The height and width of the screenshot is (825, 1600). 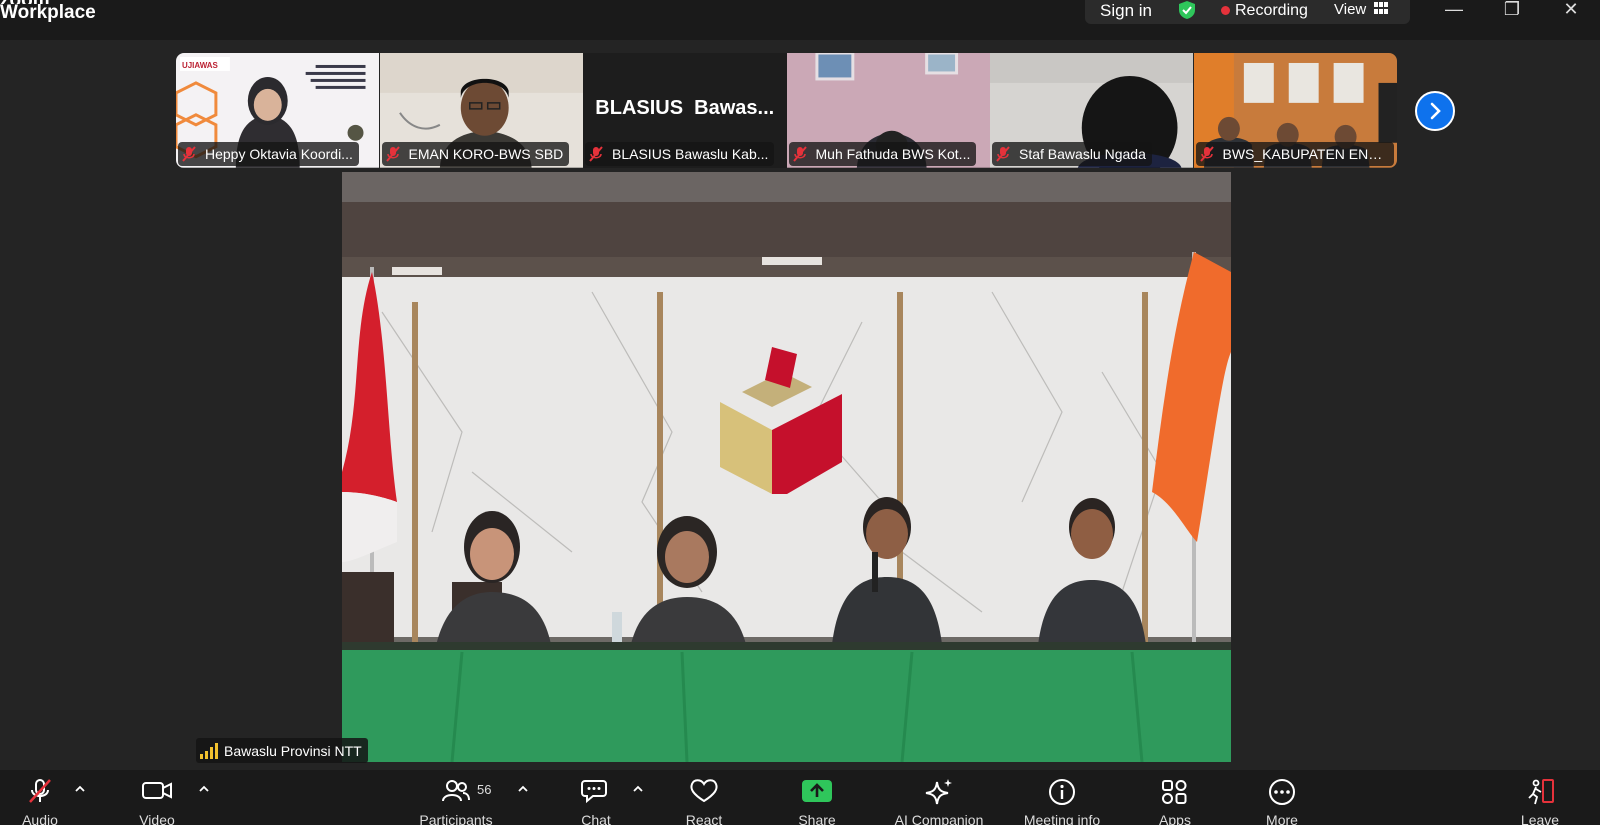 I want to click on share-button: Share, so click(x=817, y=797).